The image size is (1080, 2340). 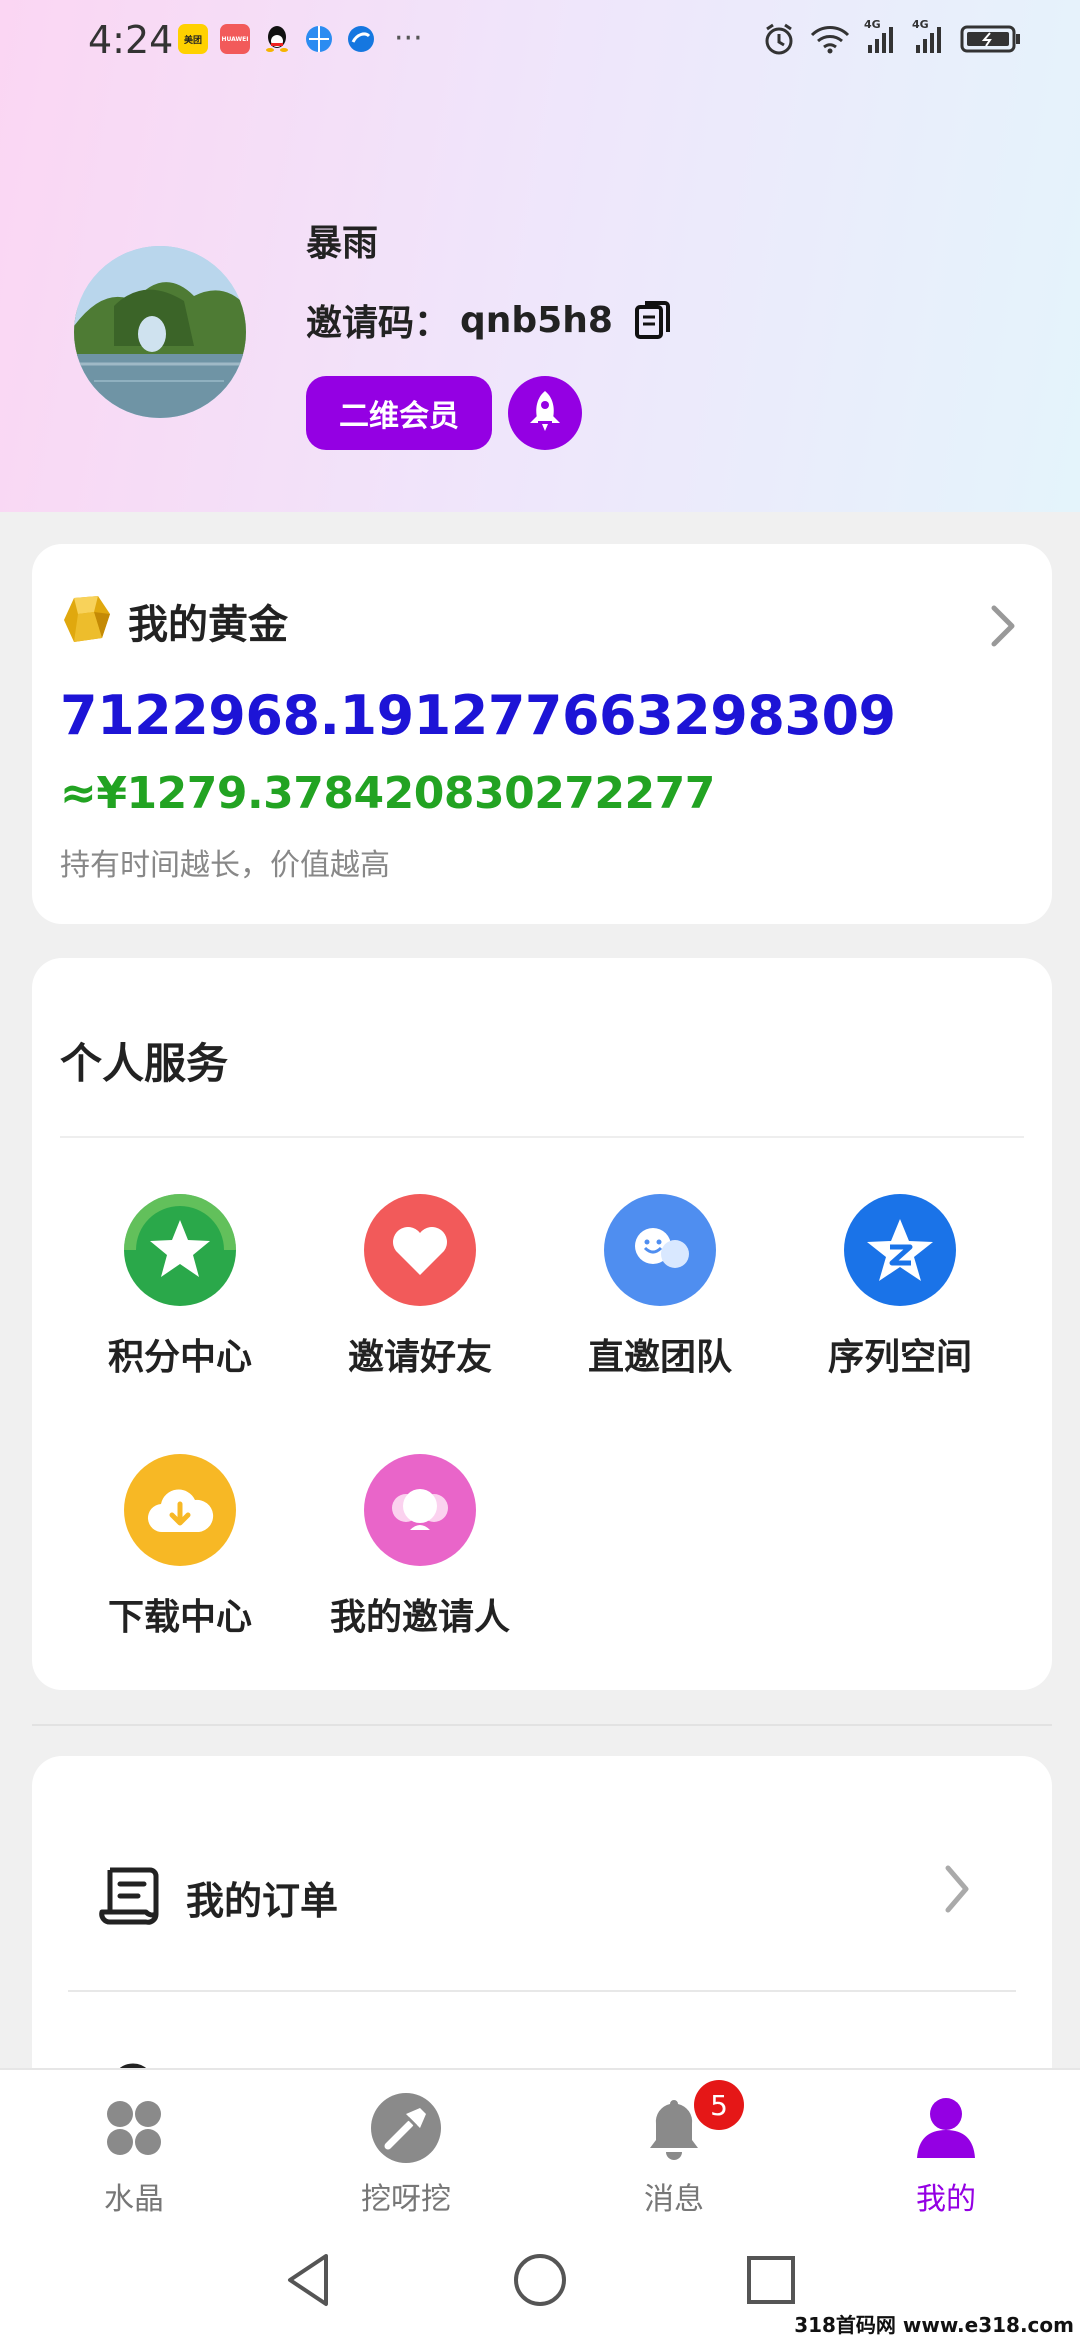 What do you see at coordinates (536, 320) in the screenshot?
I see `invite-code-value: qnb5h8` at bounding box center [536, 320].